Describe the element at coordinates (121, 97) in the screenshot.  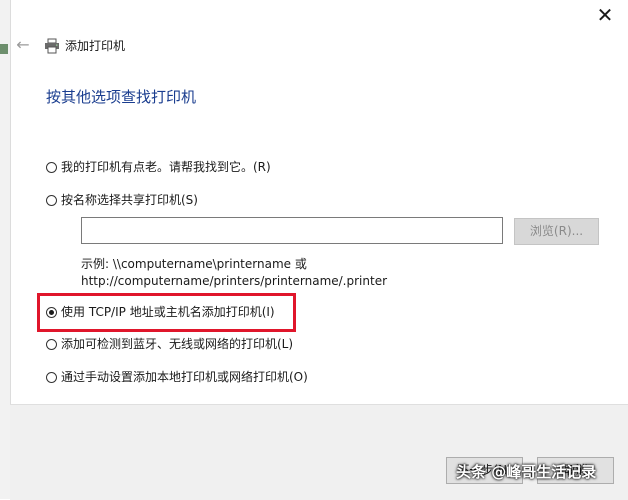
I see `page-heading: 按其他选项查找打印机` at that location.